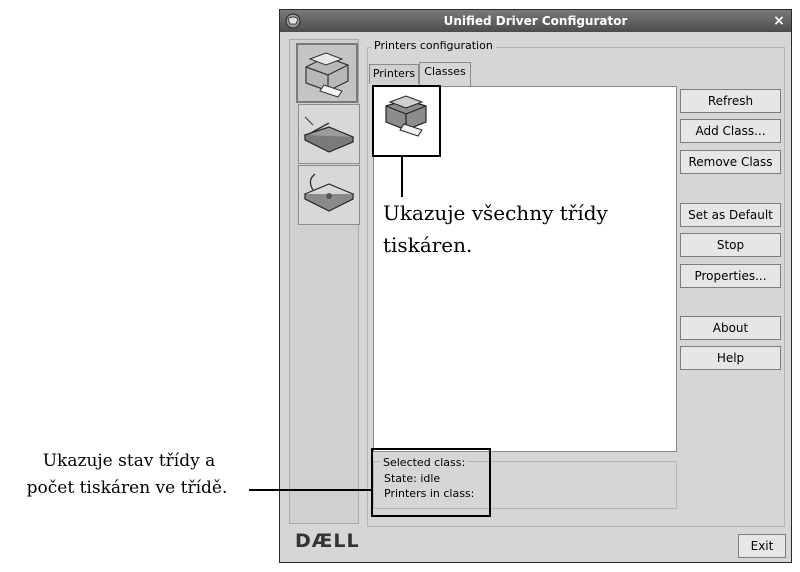  What do you see at coordinates (329, 192) in the screenshot?
I see `port-icon` at bounding box center [329, 192].